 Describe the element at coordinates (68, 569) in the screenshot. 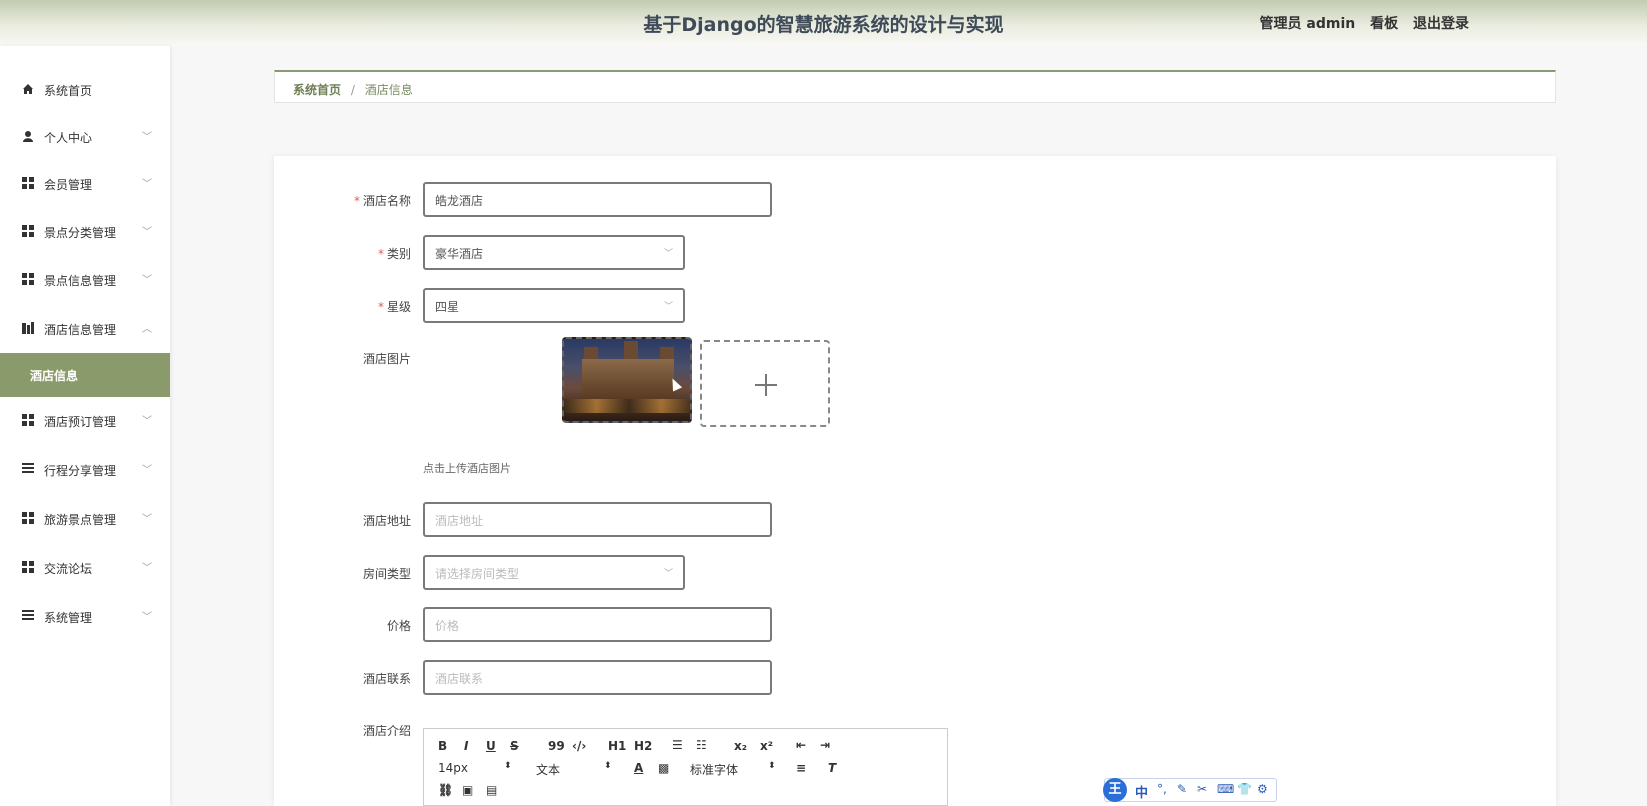

I see `sidebar-item-label: 交流论坛` at that location.